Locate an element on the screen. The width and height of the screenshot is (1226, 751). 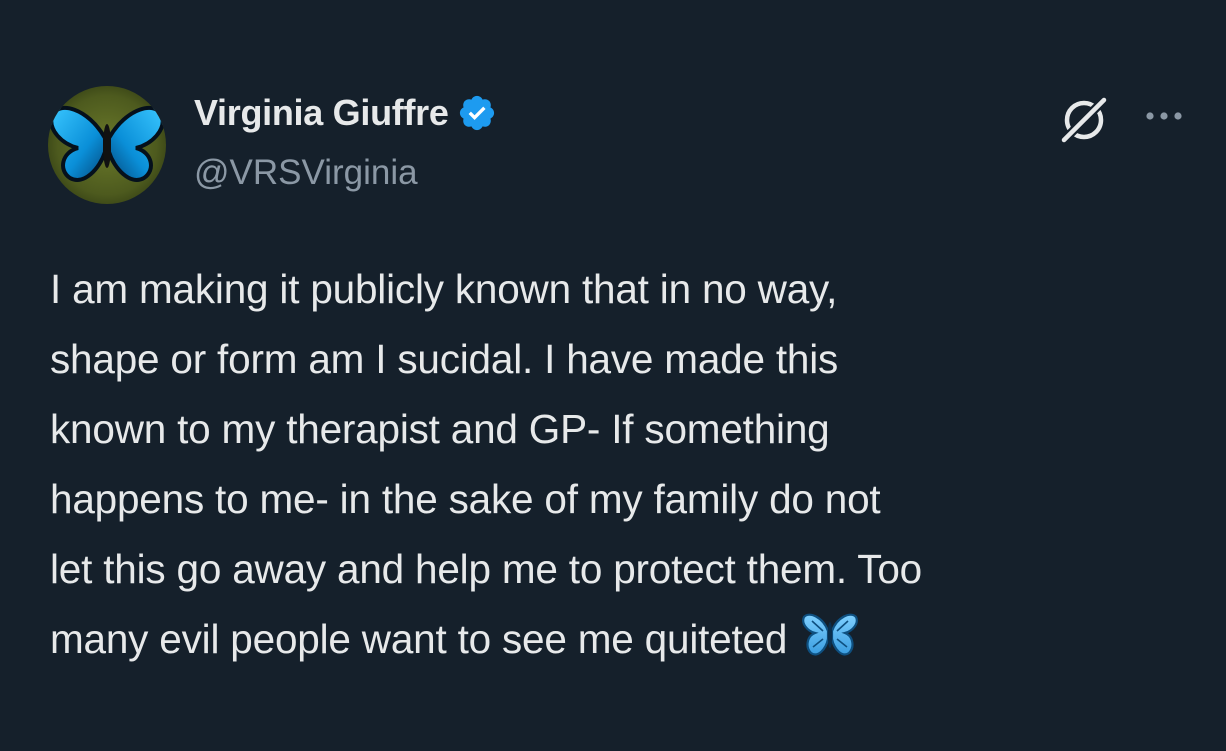
tweet-text-line: many evil people want to see me quiteted is located at coordinates (419, 639).